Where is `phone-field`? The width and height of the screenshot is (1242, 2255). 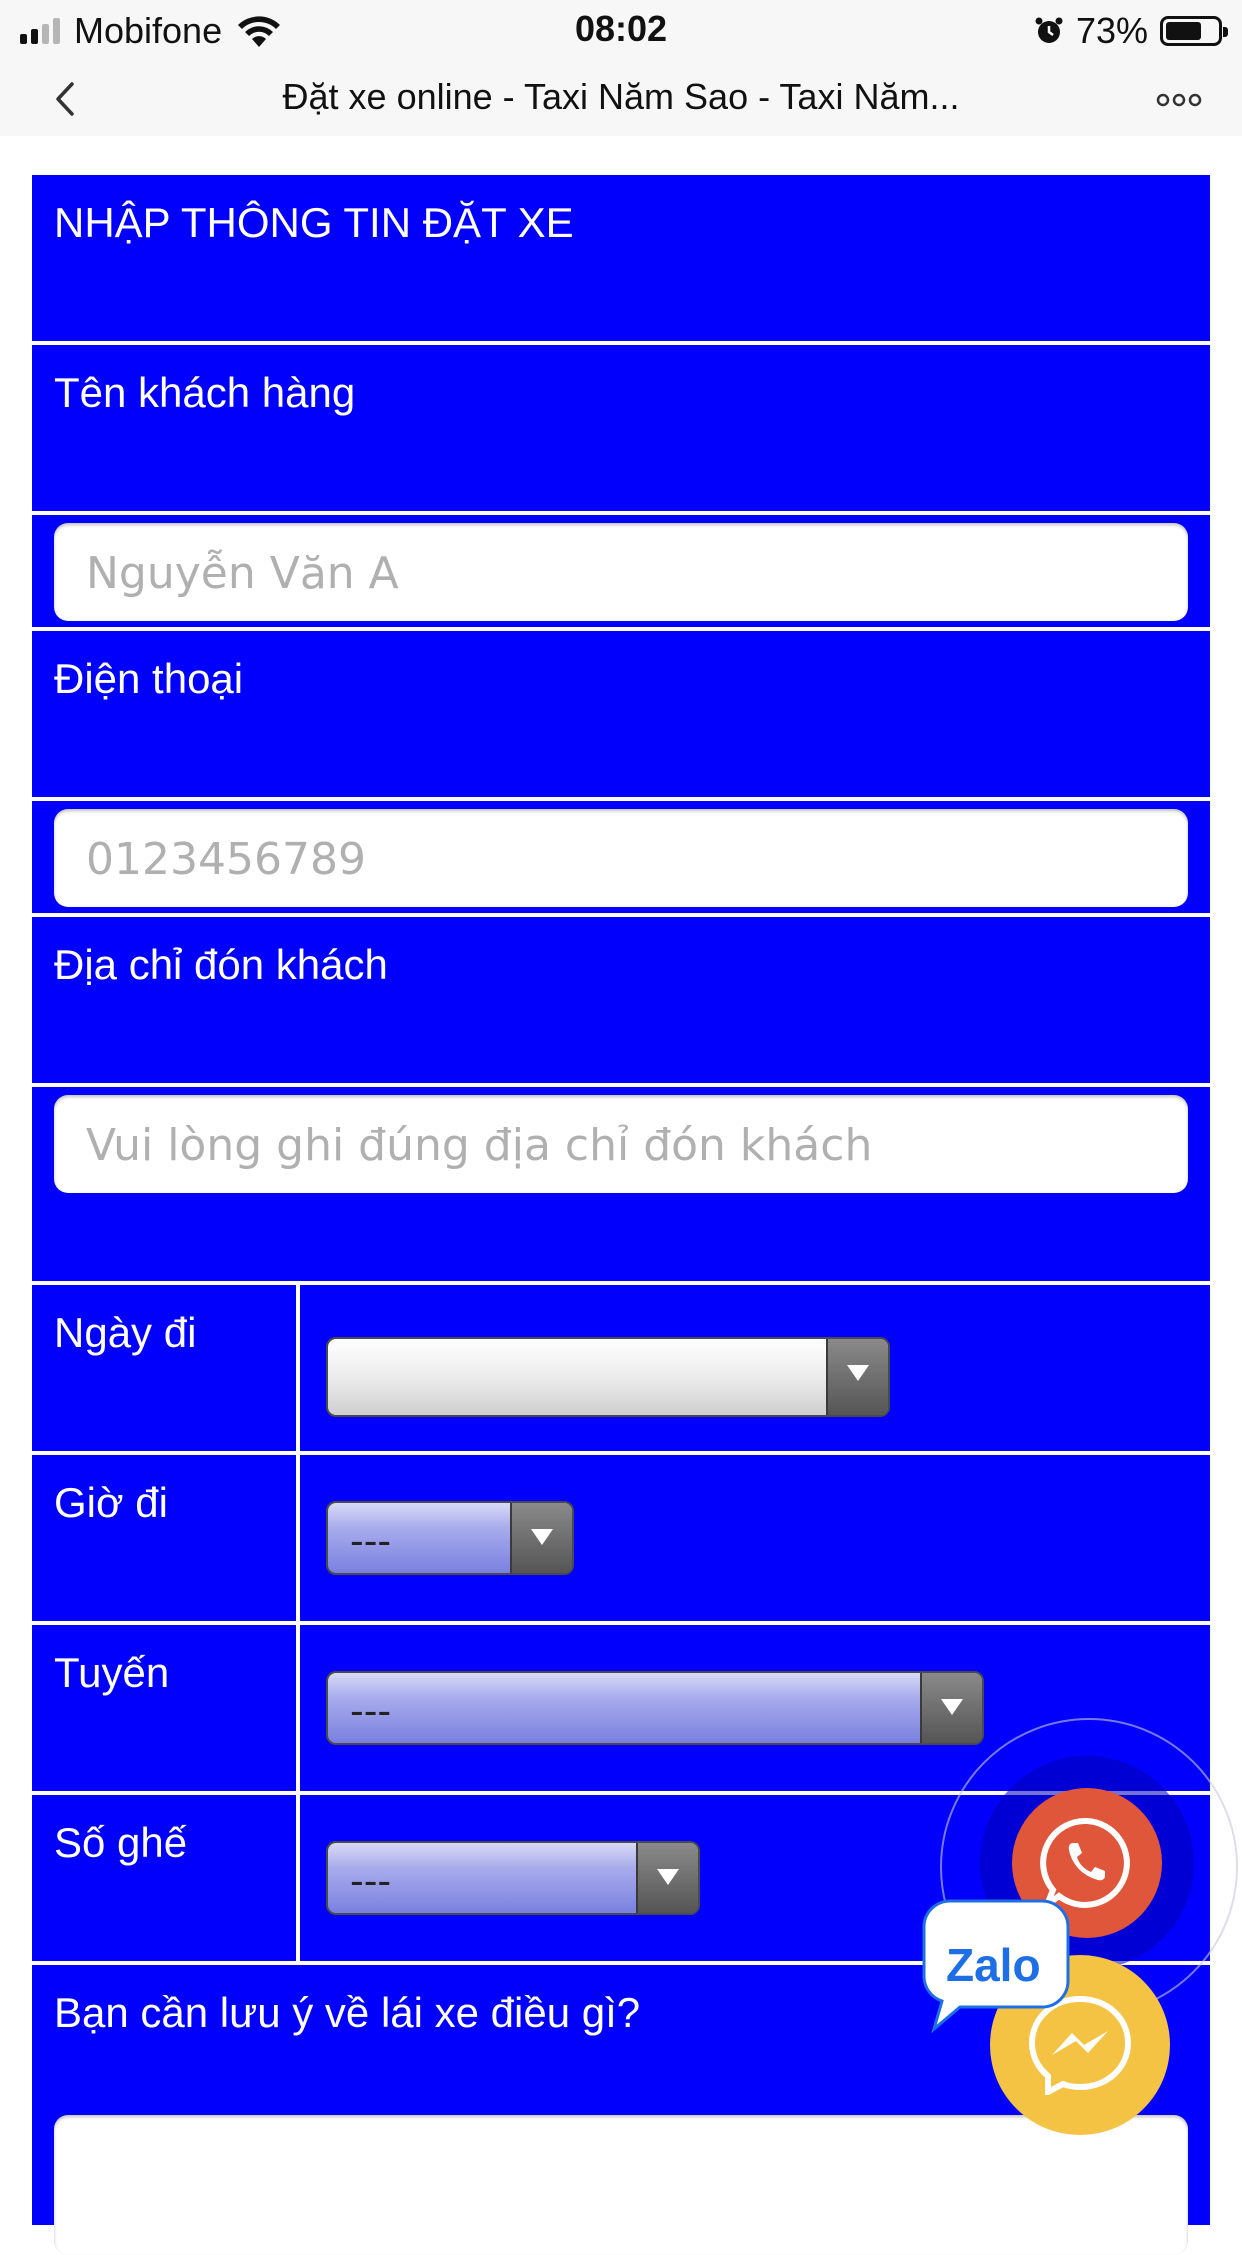 phone-field is located at coordinates (621, 859).